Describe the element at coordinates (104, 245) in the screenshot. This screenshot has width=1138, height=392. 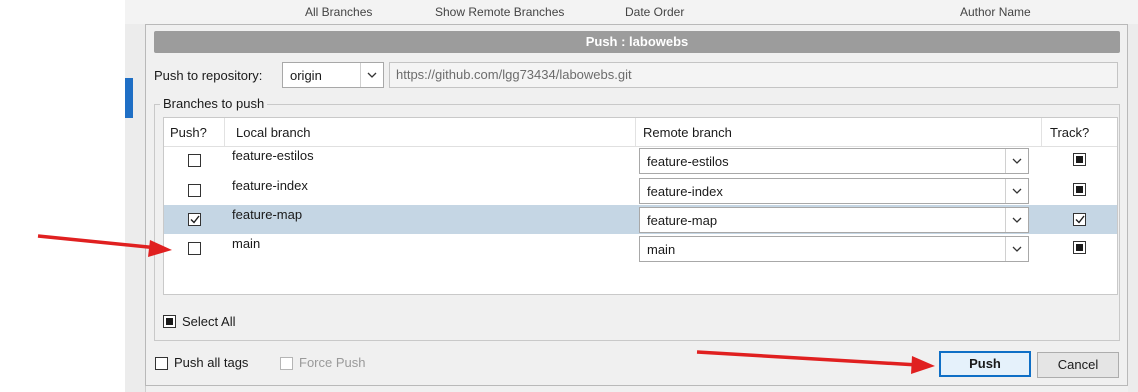
I see `arrow-to-feature-map-icon` at that location.